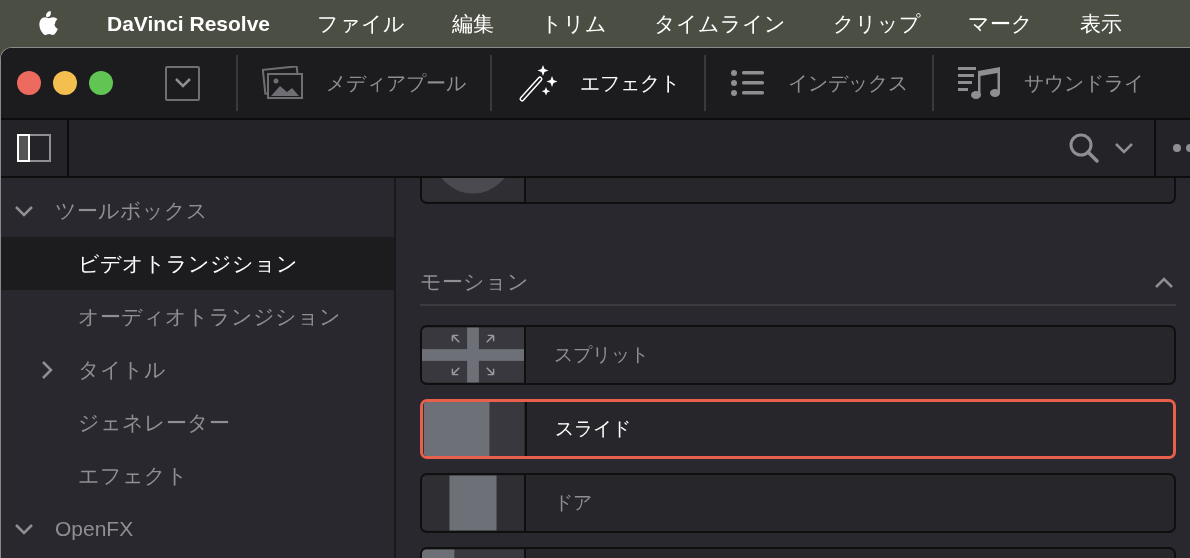 This screenshot has width=1190, height=558. What do you see at coordinates (574, 23) in the screenshot?
I see `menu-item: トリム` at bounding box center [574, 23].